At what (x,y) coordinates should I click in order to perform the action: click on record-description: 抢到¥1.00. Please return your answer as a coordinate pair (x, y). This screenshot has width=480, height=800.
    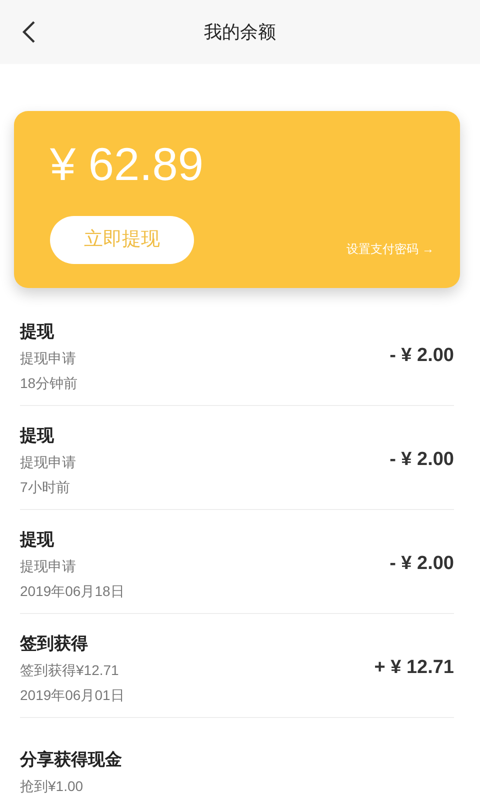
    Looking at the image, I should click on (52, 786).